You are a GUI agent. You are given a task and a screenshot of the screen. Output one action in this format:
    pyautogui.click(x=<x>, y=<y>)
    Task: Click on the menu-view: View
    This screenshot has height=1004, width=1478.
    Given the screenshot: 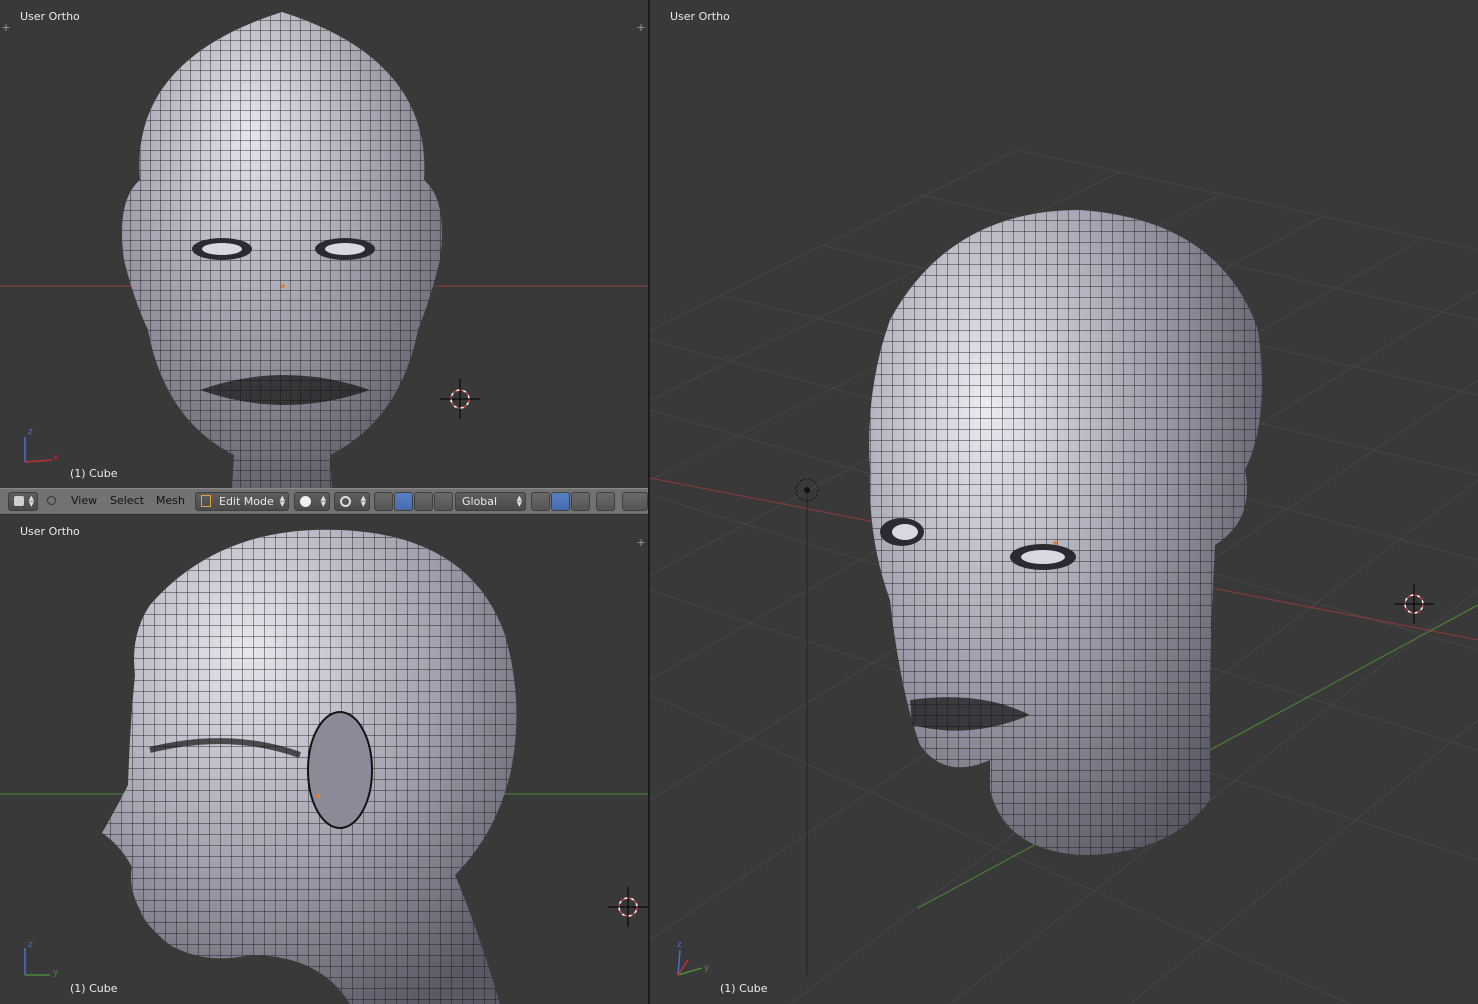 What is the action you would take?
    pyautogui.click(x=84, y=500)
    